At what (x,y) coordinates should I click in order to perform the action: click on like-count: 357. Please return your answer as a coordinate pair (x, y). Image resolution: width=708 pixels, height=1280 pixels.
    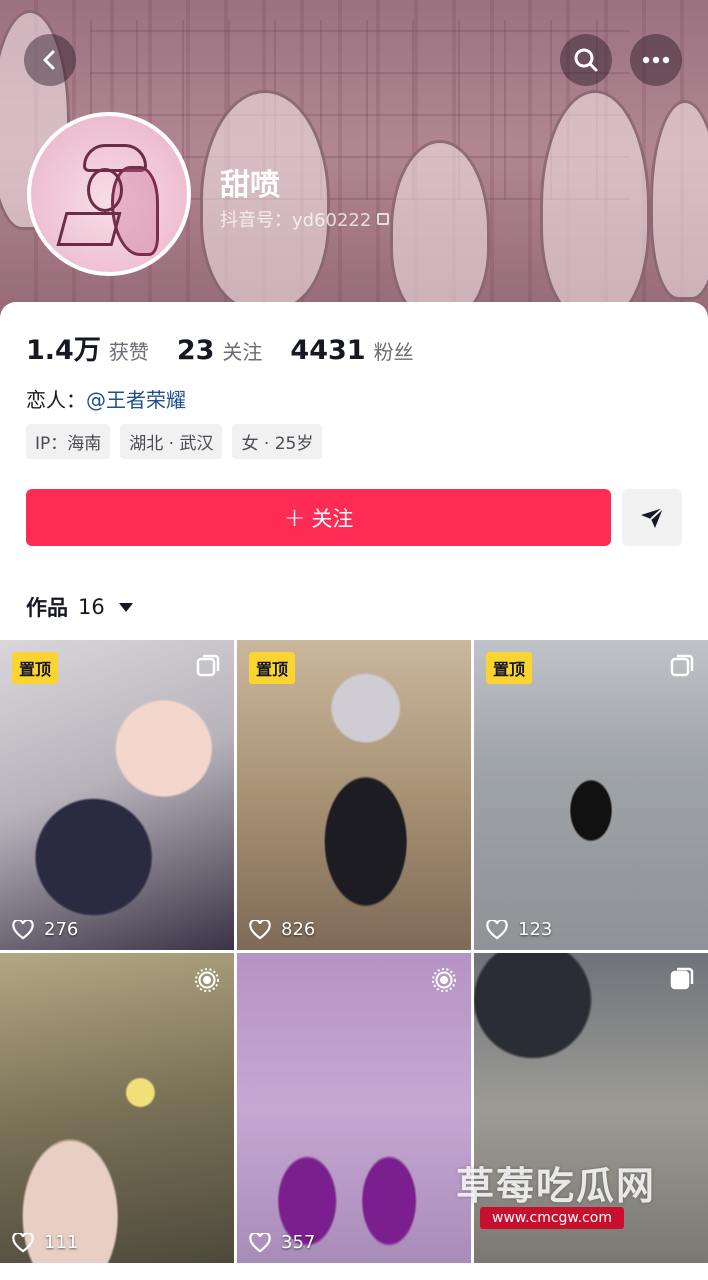
    Looking at the image, I should click on (282, 1242).